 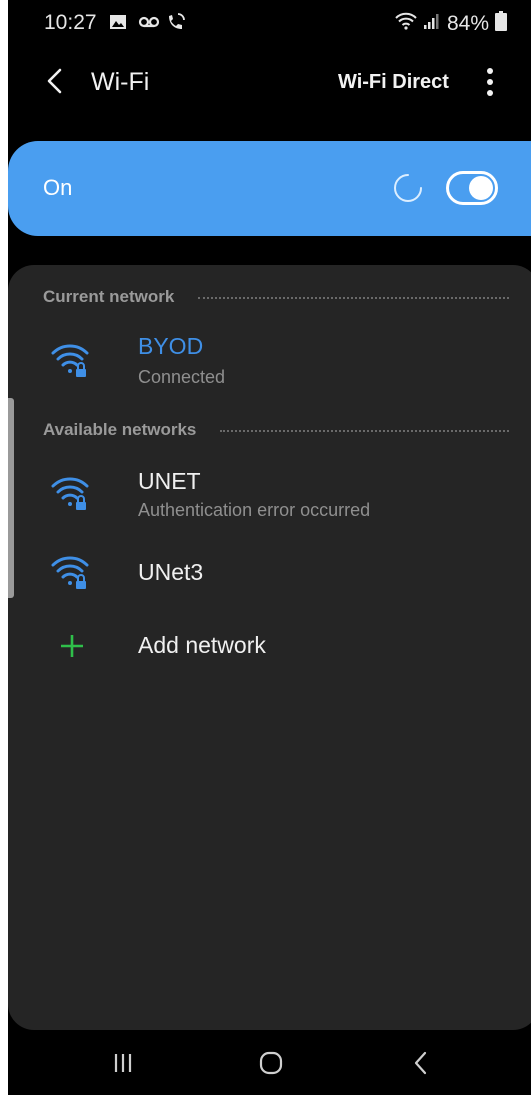 What do you see at coordinates (490, 82) in the screenshot?
I see `more-options-icon` at bounding box center [490, 82].